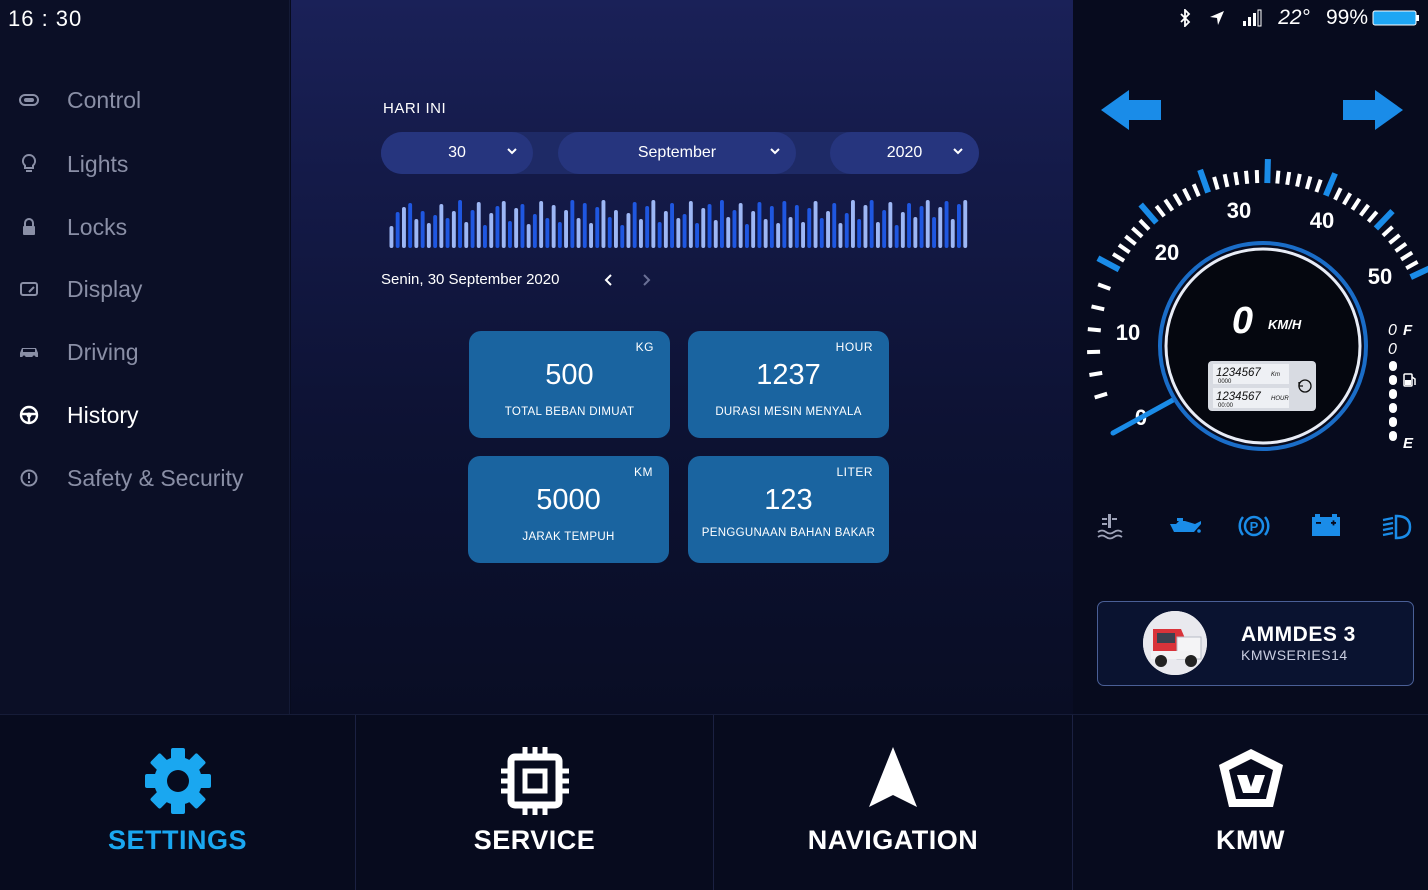  What do you see at coordinates (569, 384) in the screenshot?
I see `stat-card-load: KG 500 TOTAL BEBAN DIMUAT` at bounding box center [569, 384].